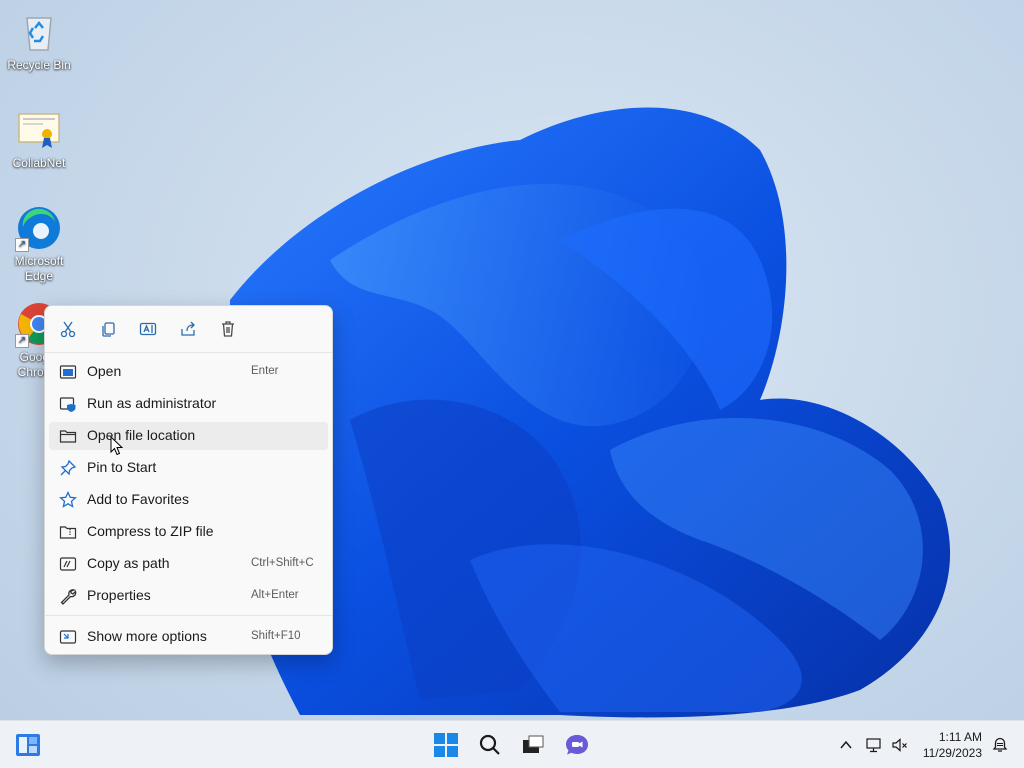 Image resolution: width=1024 pixels, height=768 pixels. I want to click on notifications-button, so click(1000, 745).